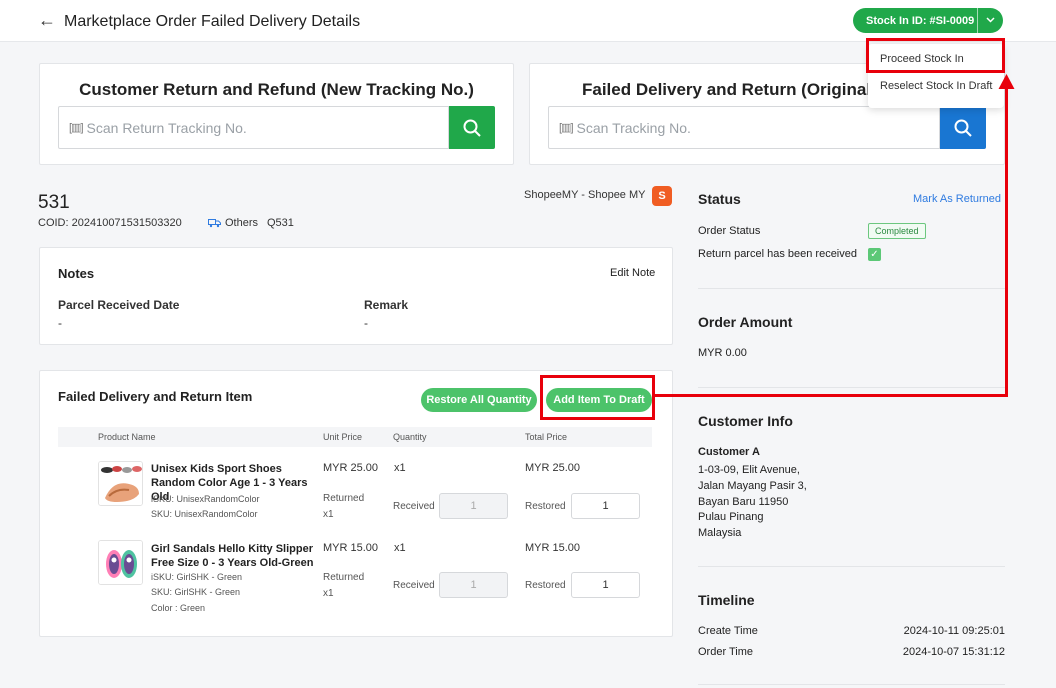 The height and width of the screenshot is (688, 1056). Describe the element at coordinates (729, 452) in the screenshot. I see `customer-name: Customer A` at that location.